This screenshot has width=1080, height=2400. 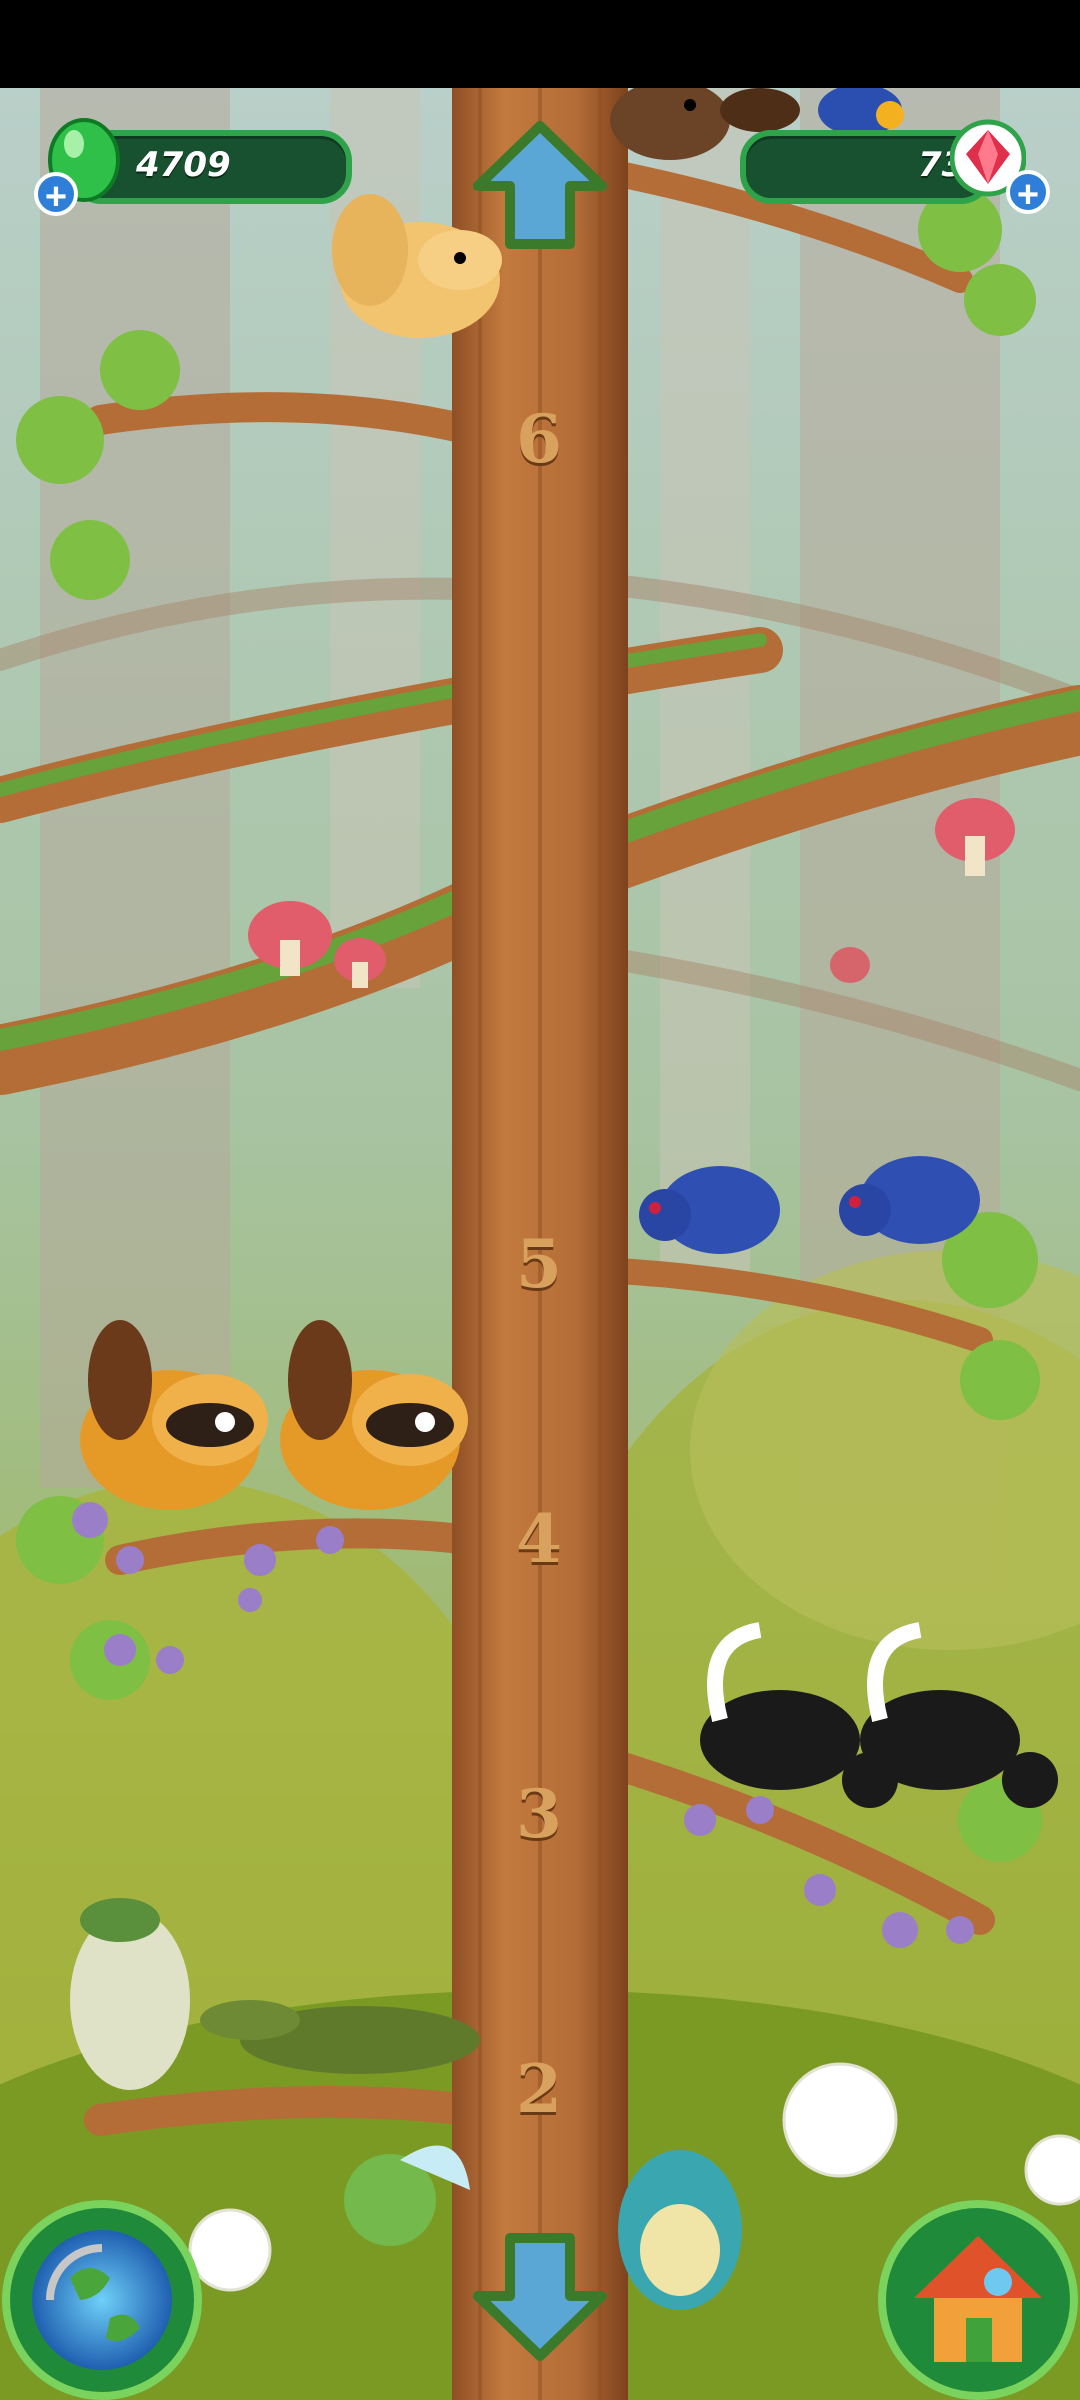 I want to click on home-button, so click(x=978, y=2300).